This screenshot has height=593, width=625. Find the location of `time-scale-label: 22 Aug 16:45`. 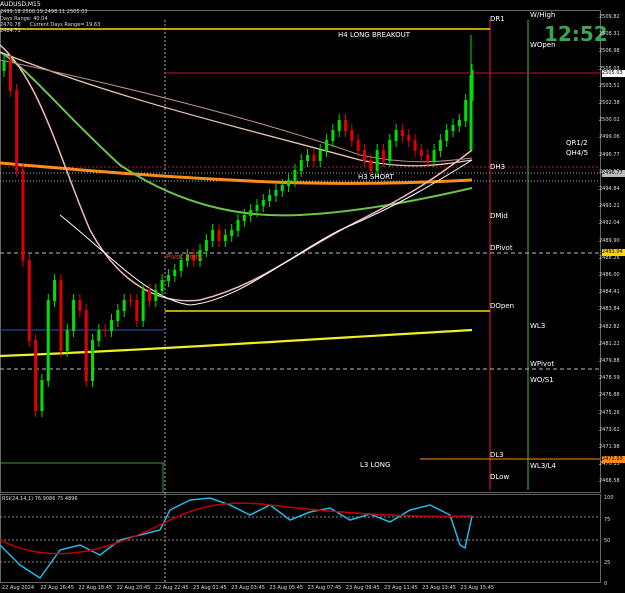

time-scale-label: 22 Aug 16:45 is located at coordinates (57, 588).